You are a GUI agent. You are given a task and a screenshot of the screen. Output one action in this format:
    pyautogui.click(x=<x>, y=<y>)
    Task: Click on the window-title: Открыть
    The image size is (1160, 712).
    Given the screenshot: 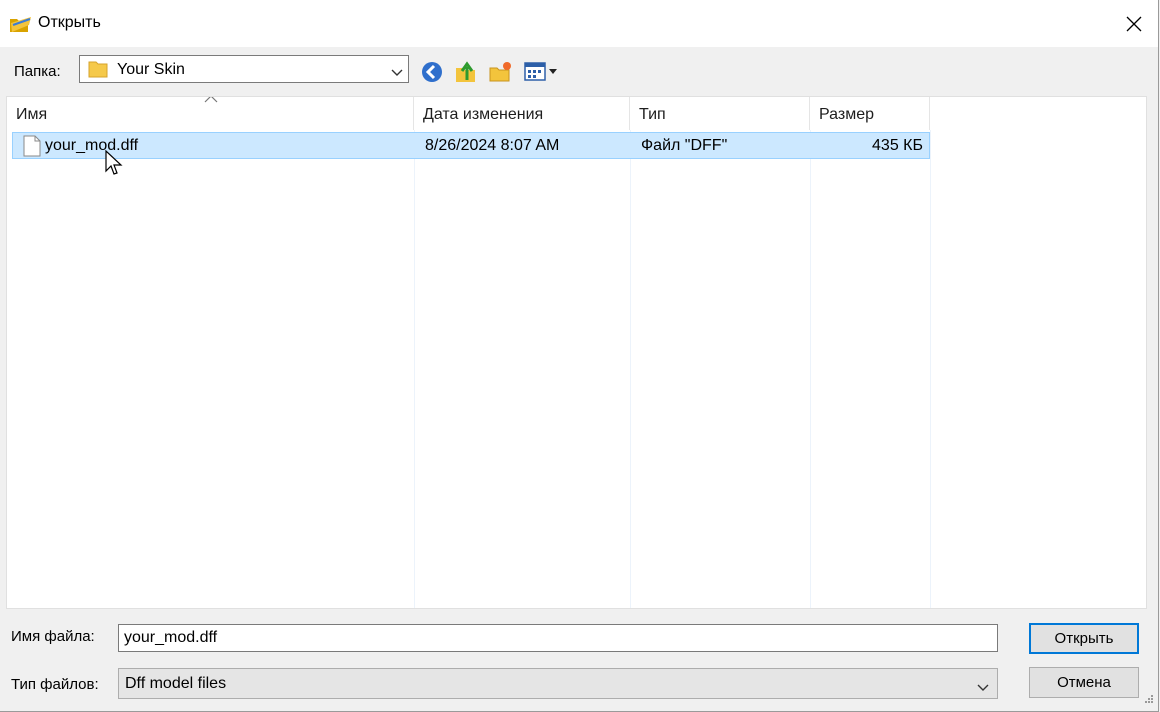 What is the action you would take?
    pyautogui.click(x=69, y=22)
    